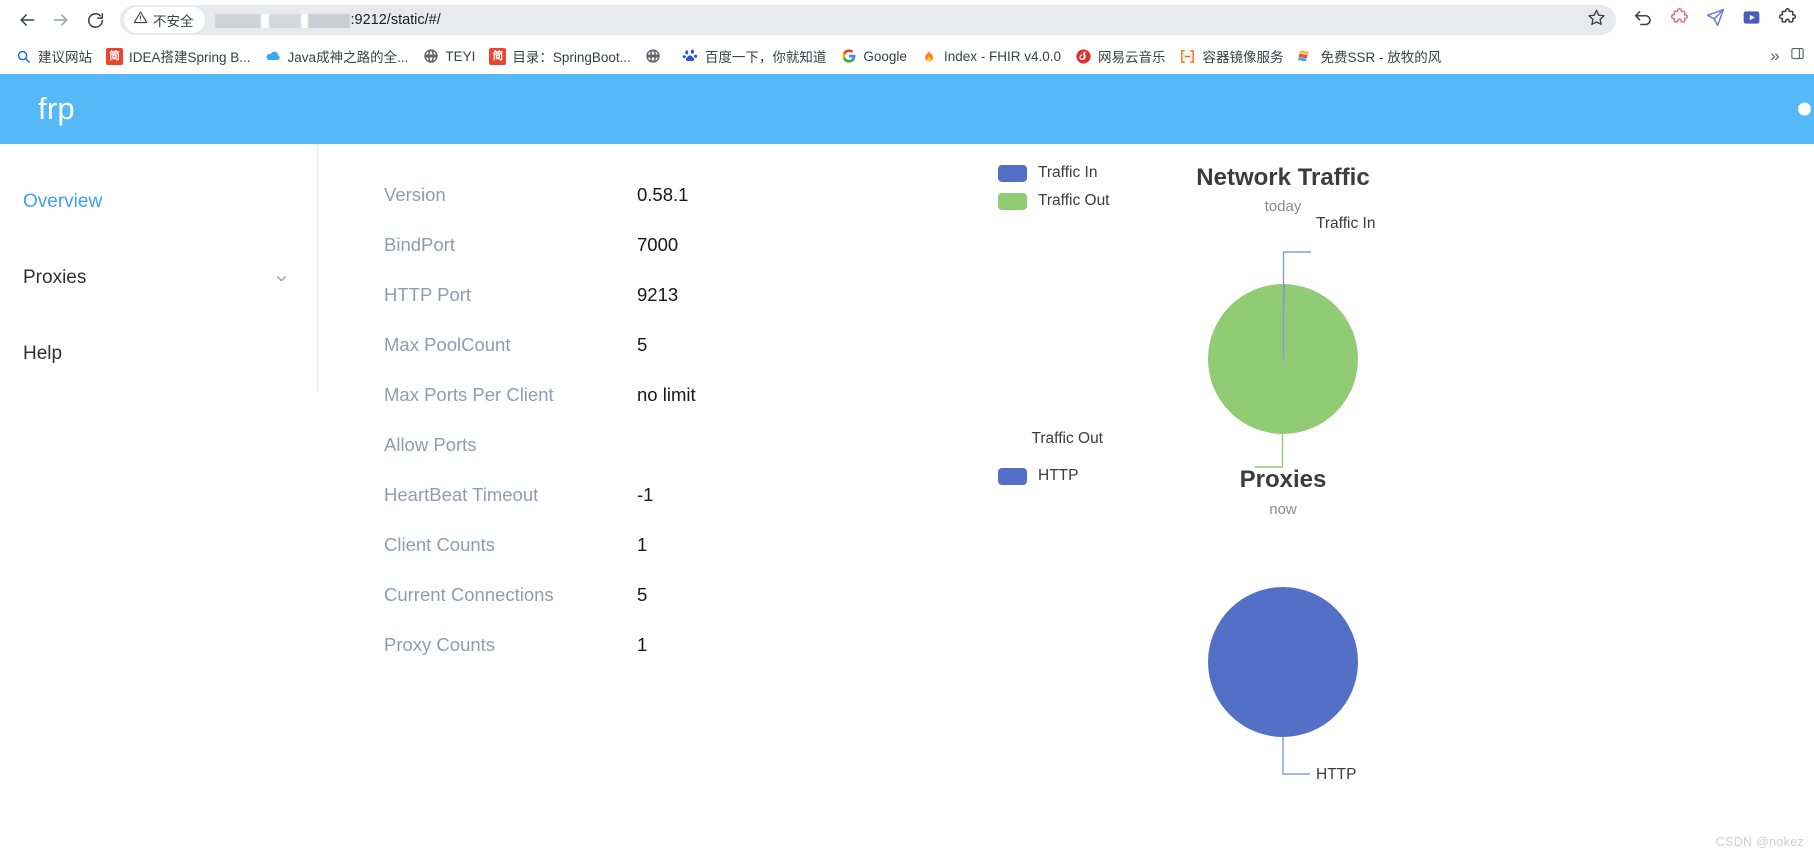 The height and width of the screenshot is (856, 1814). What do you see at coordinates (645, 494) in the screenshot?
I see `info-value: -1` at bounding box center [645, 494].